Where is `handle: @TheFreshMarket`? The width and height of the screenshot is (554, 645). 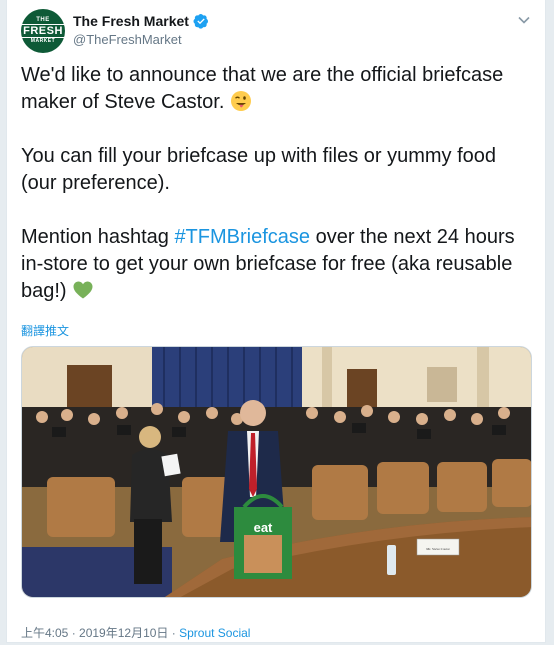 handle: @TheFreshMarket is located at coordinates (127, 39).